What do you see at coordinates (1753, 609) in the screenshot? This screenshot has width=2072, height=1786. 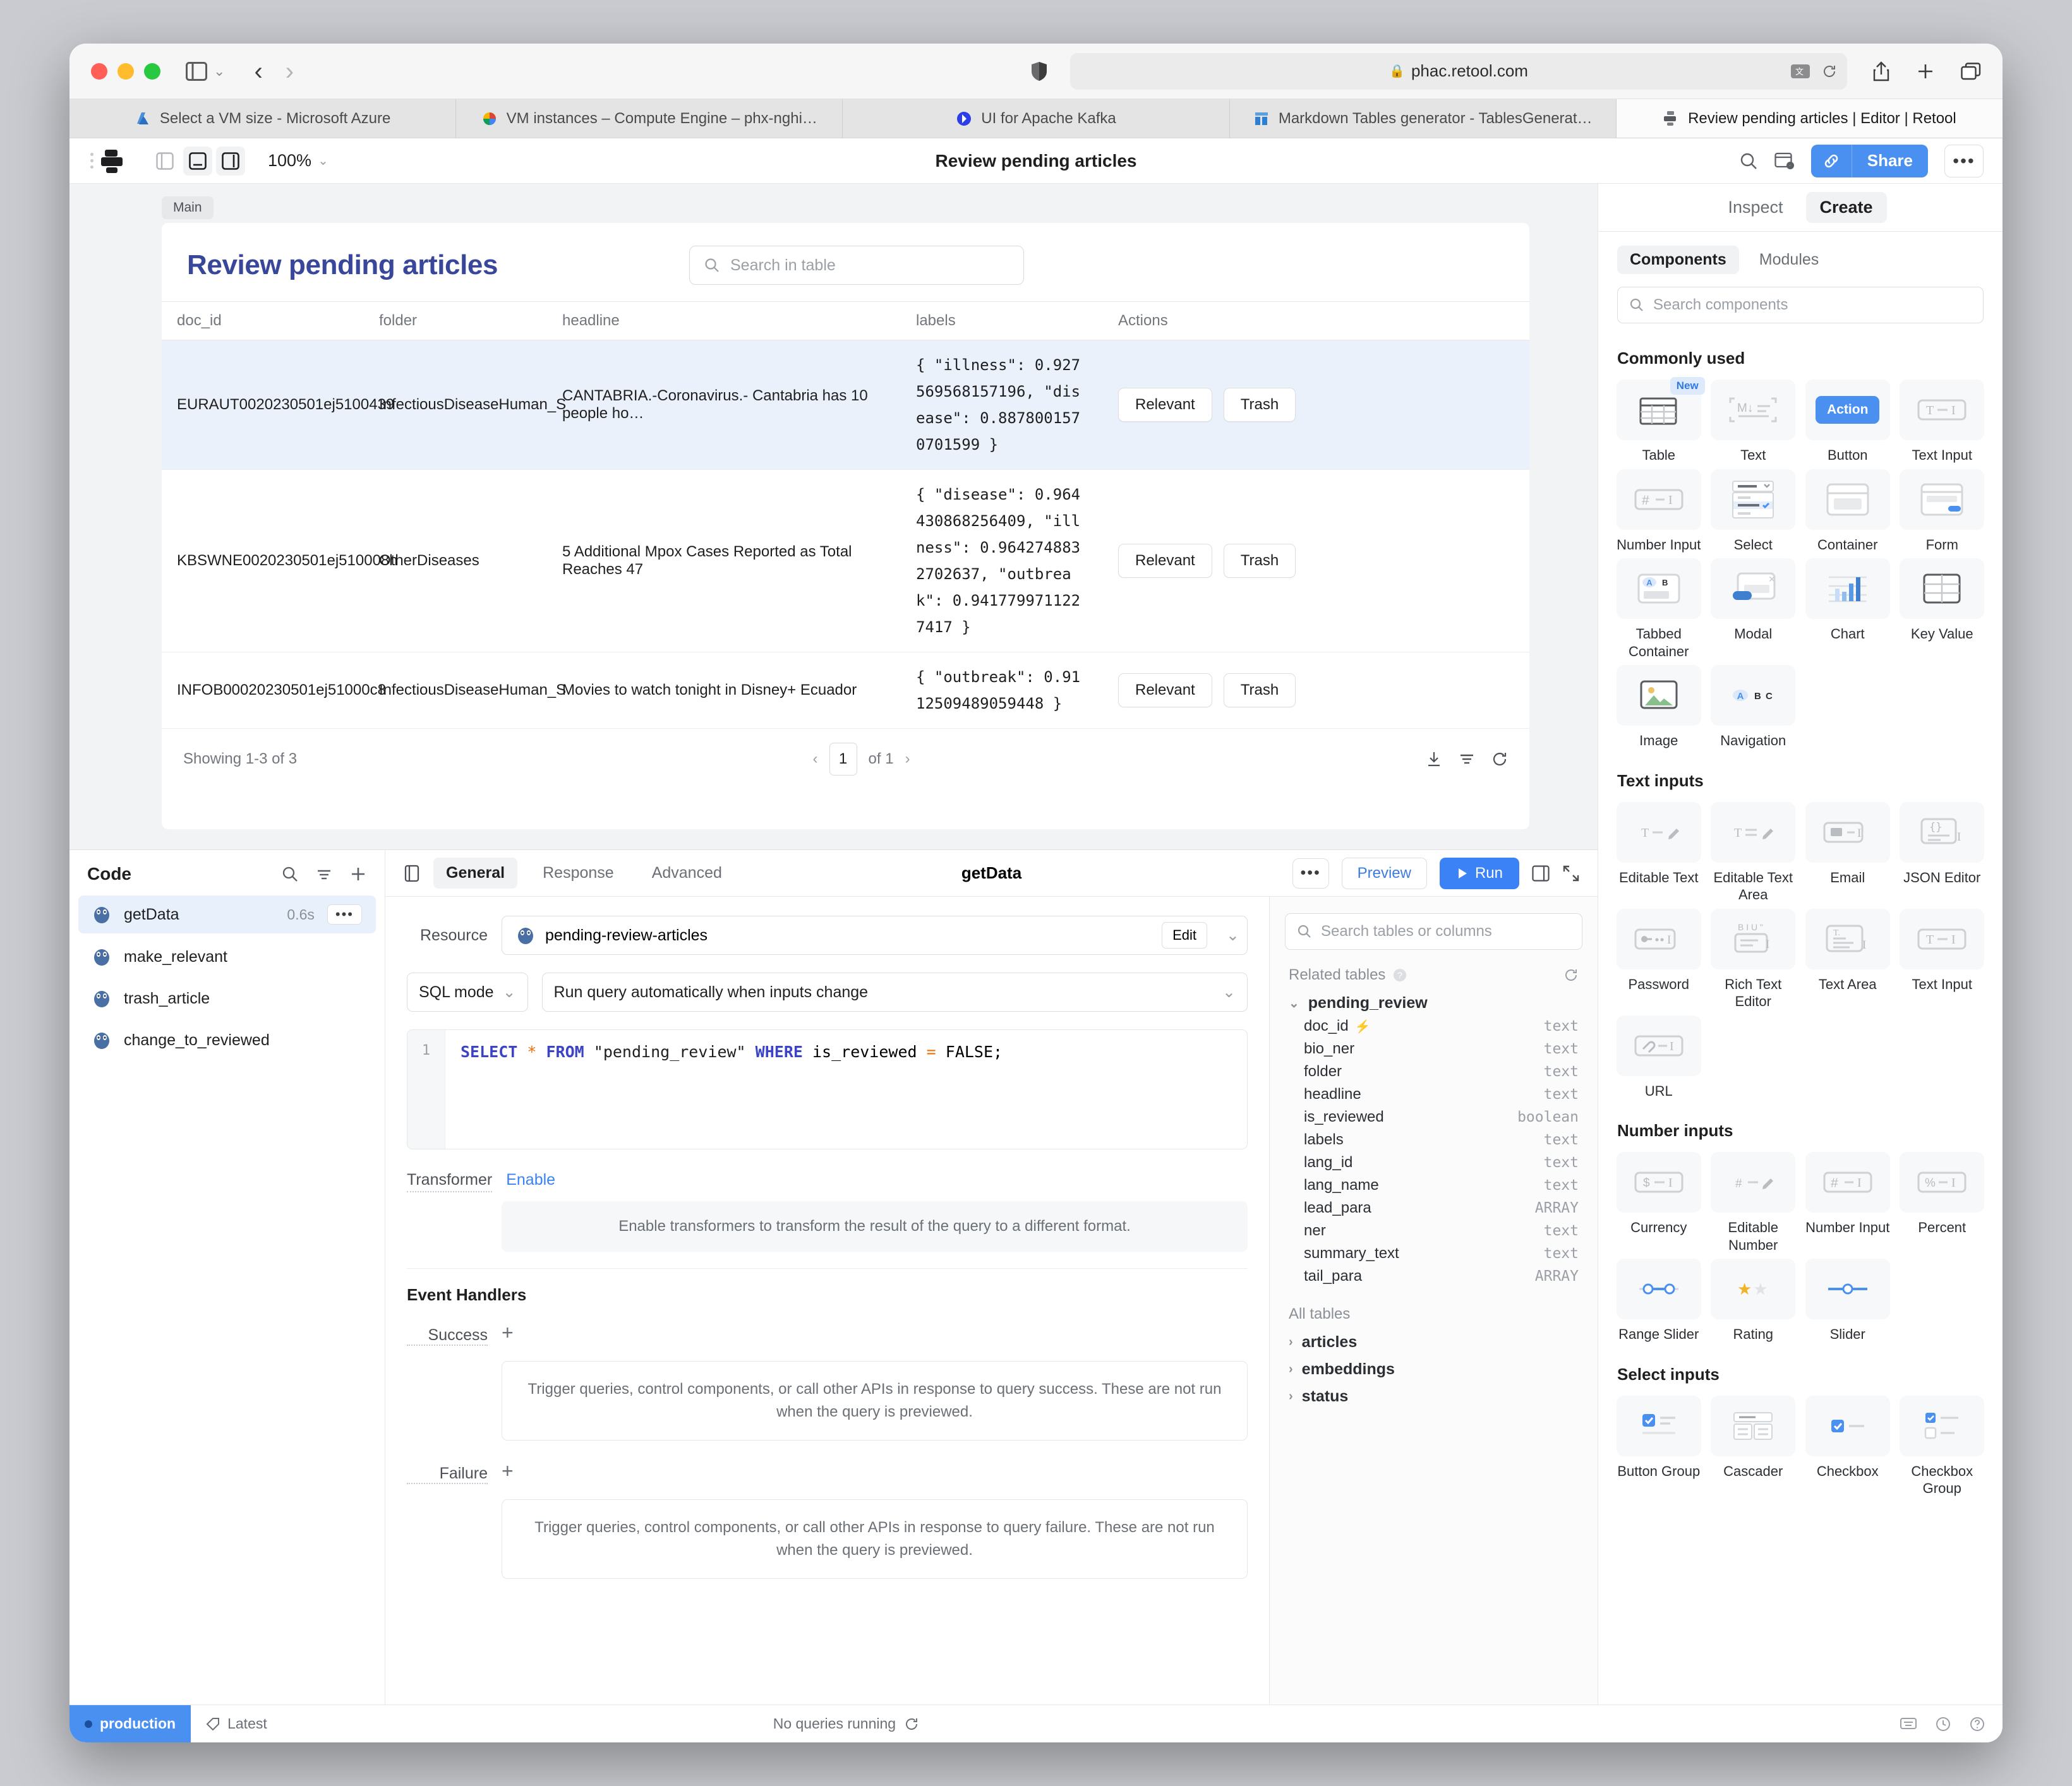 I see `component-modal: ✕ Modal` at bounding box center [1753, 609].